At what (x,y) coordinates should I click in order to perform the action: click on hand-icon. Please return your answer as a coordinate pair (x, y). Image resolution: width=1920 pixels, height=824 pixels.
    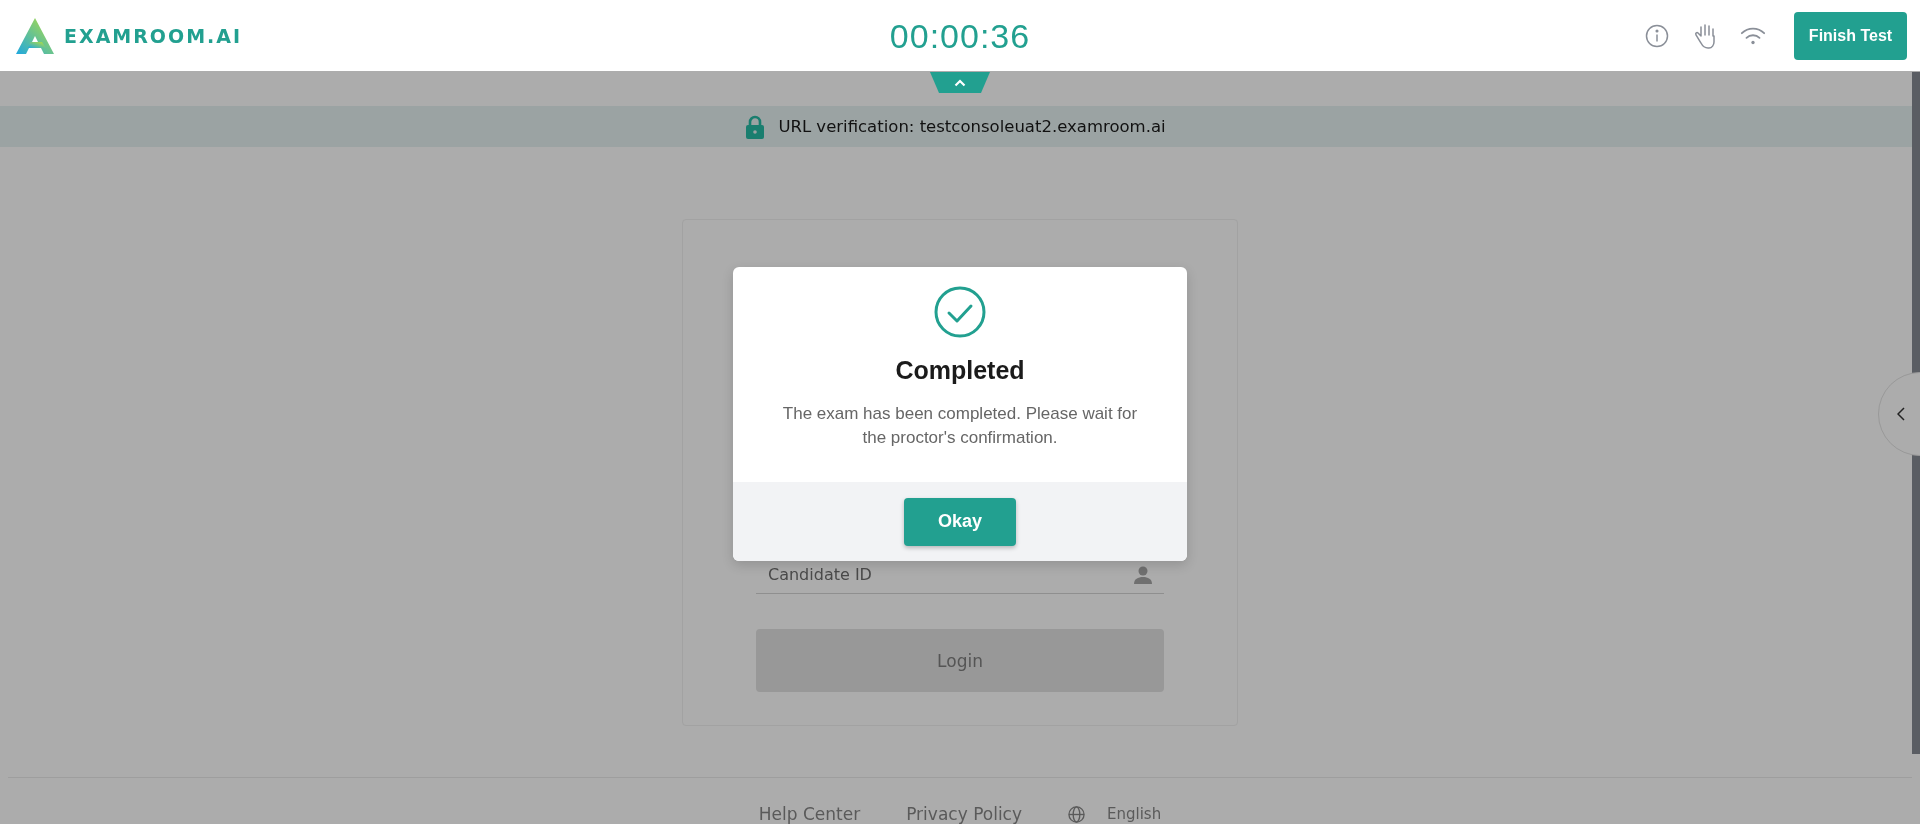
    Looking at the image, I should click on (1705, 35).